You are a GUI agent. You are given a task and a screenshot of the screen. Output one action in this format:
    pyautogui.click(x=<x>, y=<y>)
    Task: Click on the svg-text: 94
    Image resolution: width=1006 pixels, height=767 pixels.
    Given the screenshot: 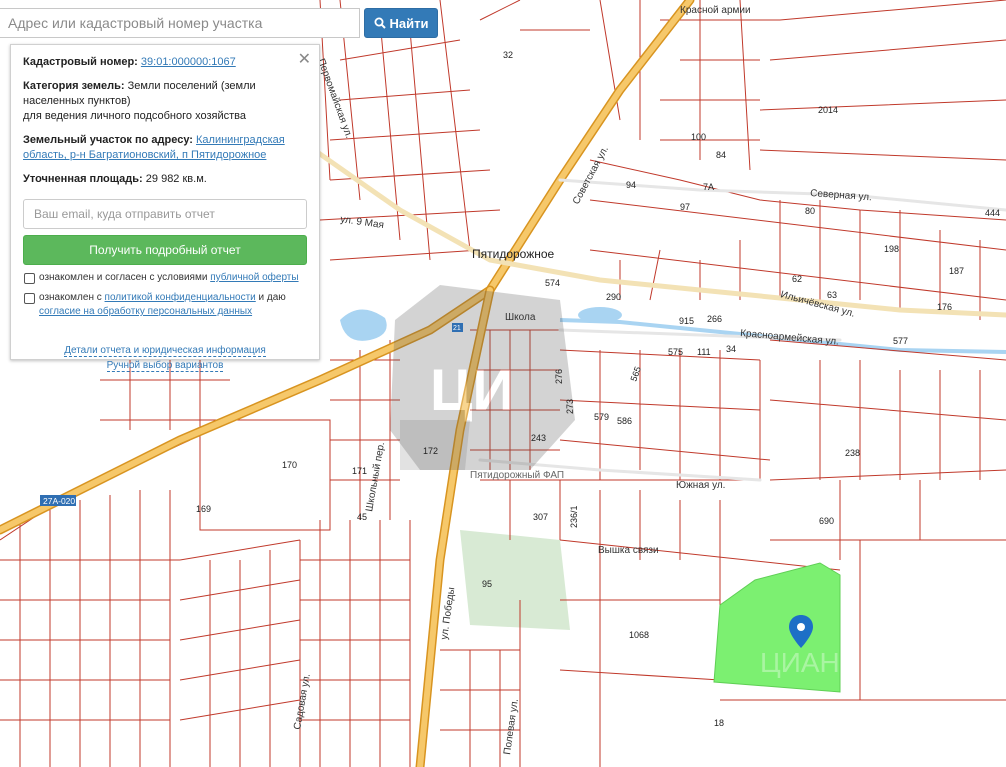 What is the action you would take?
    pyautogui.click(x=631, y=185)
    